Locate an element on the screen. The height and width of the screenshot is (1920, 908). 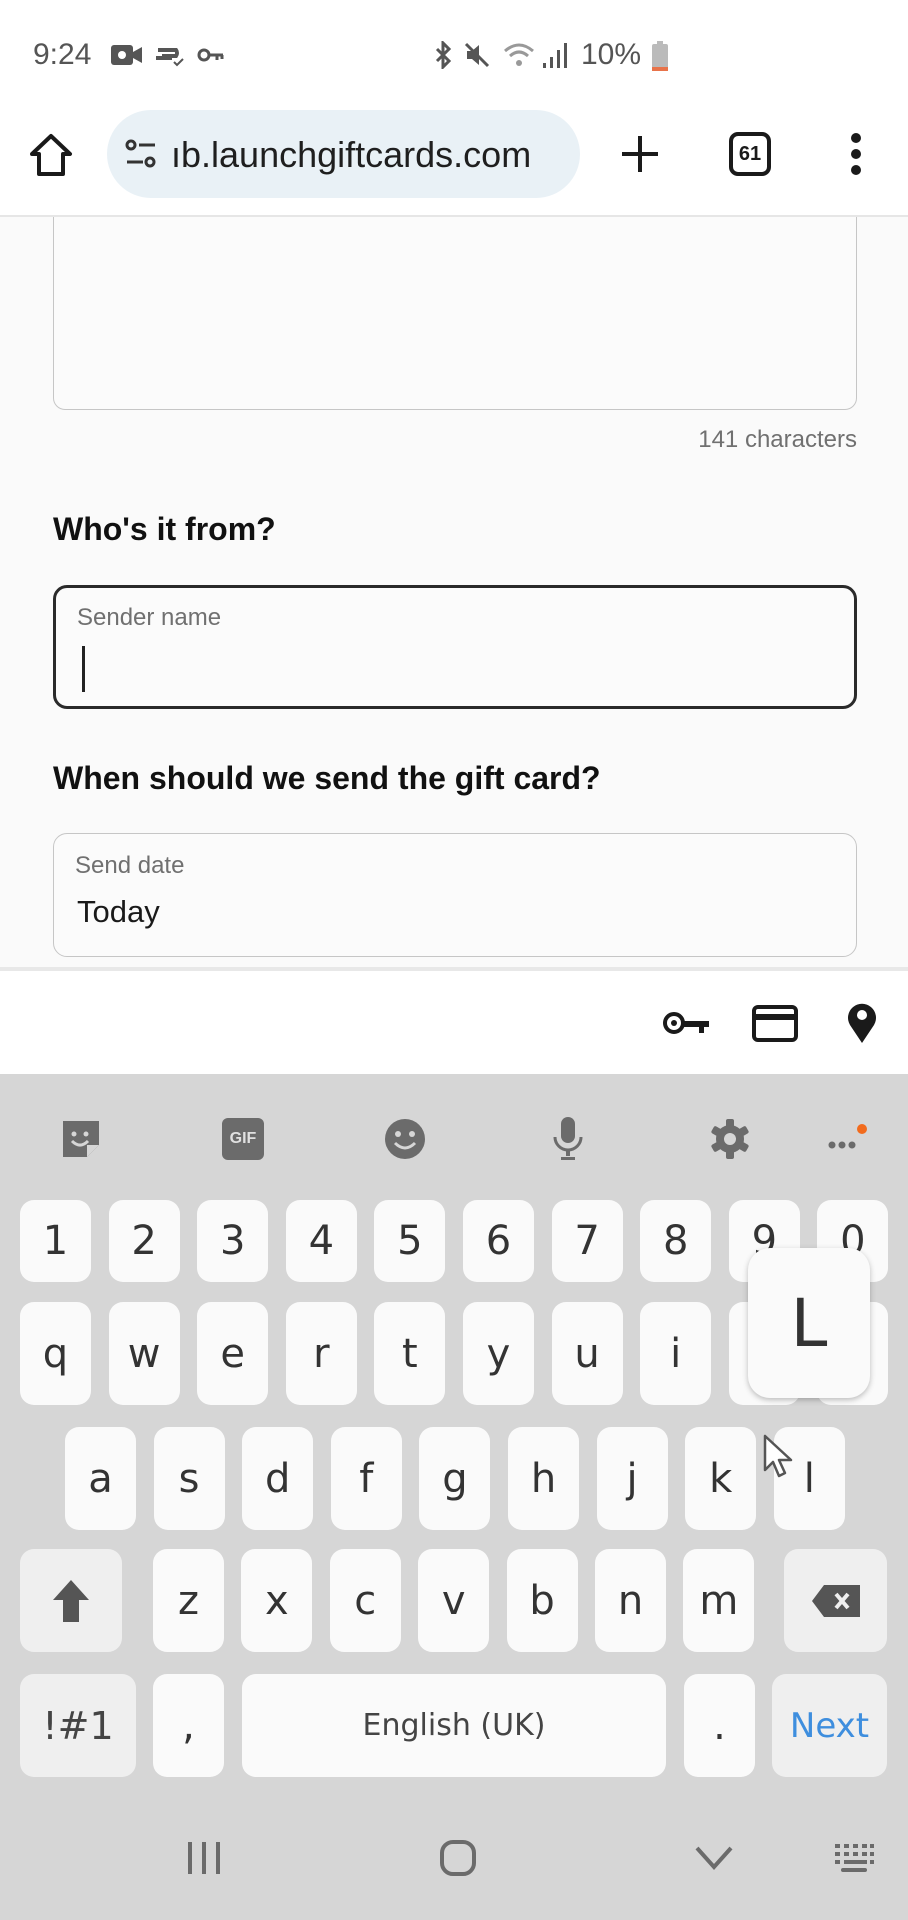
shift-key is located at coordinates (71, 1600).